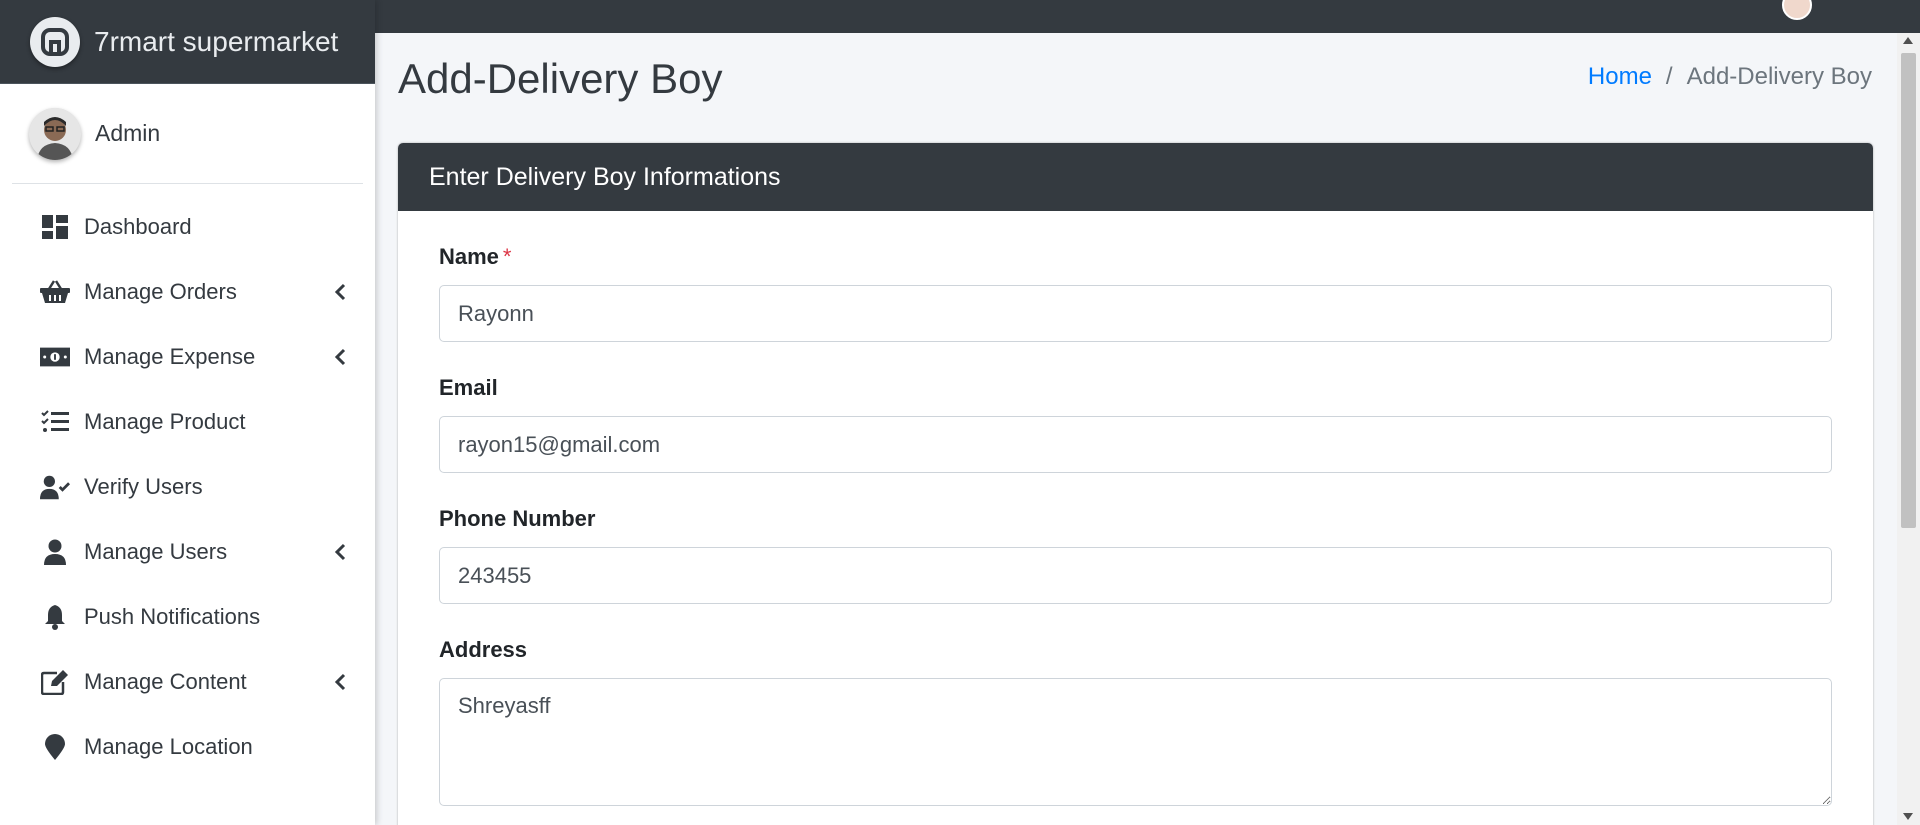 The image size is (1920, 825). I want to click on dashboard-icon, so click(55, 227).